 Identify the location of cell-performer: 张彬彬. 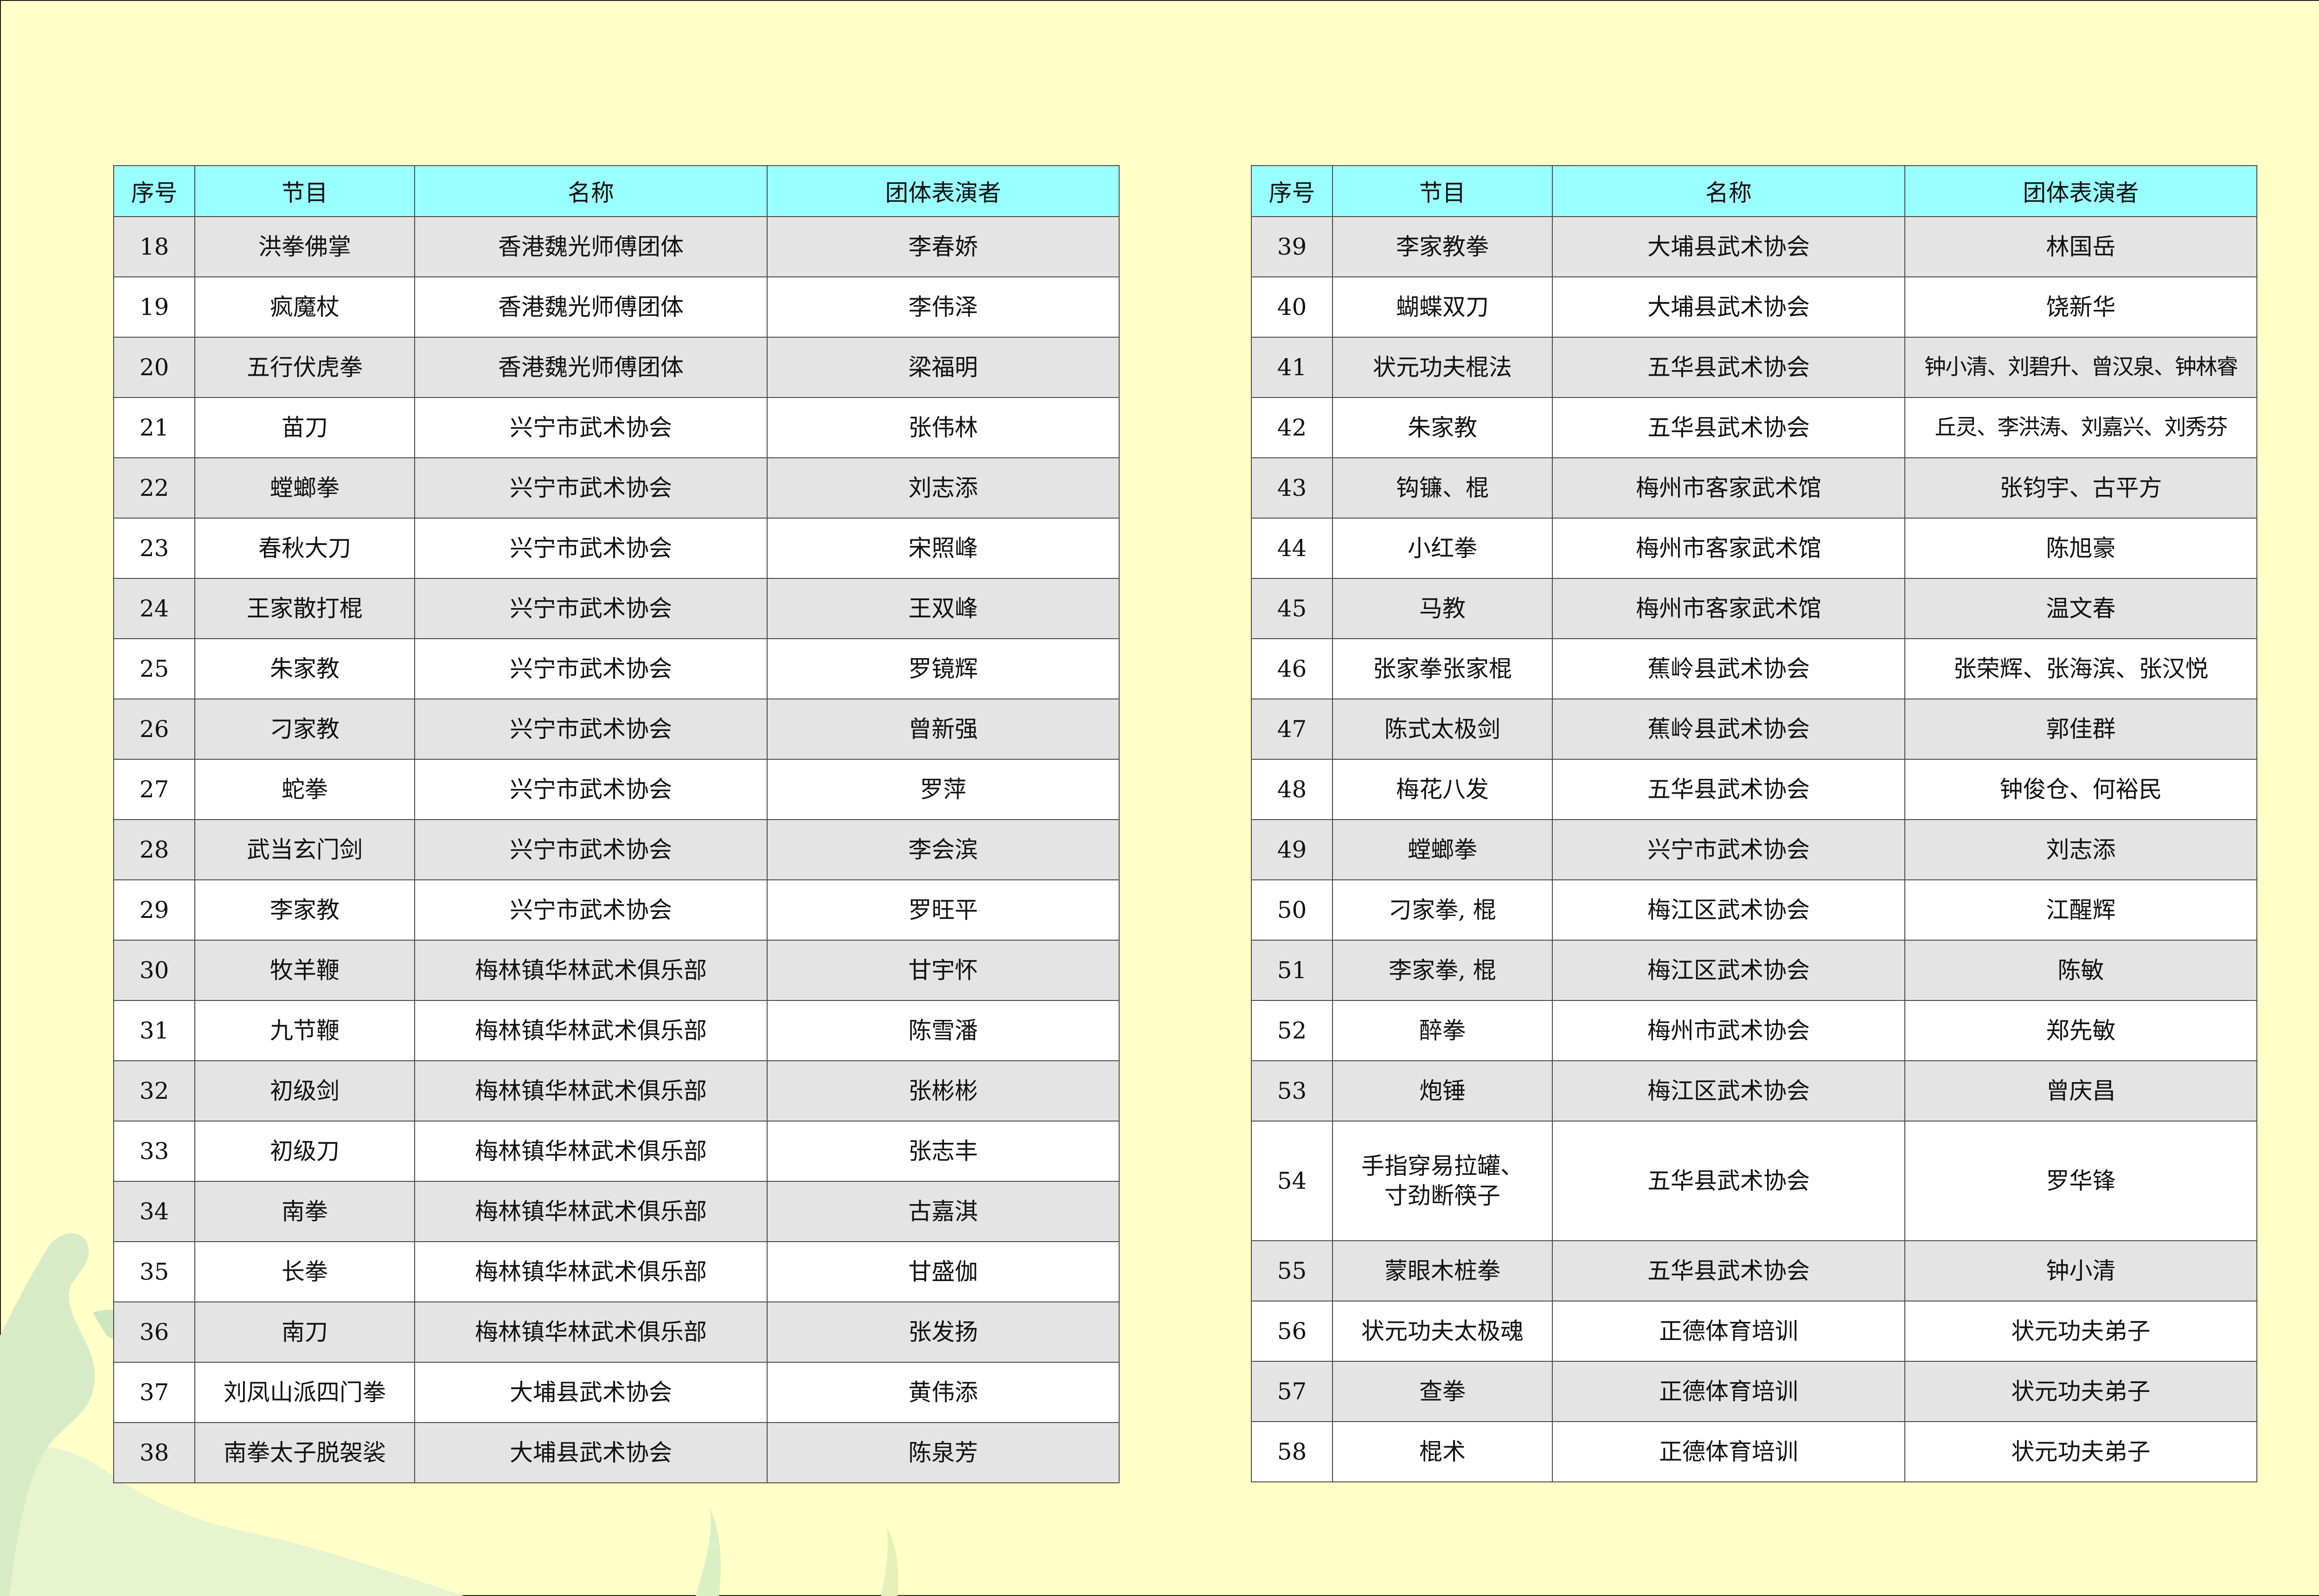
(943, 1091).